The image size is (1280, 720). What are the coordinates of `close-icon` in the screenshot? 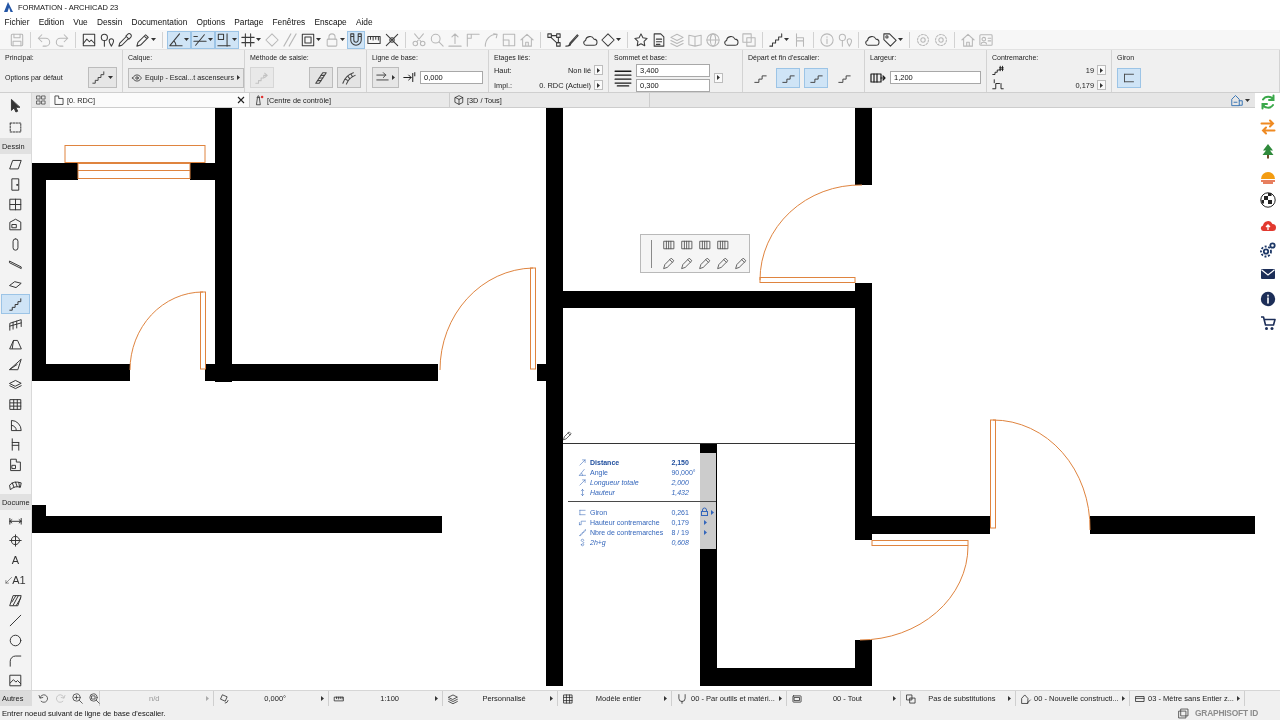 It's located at (241, 100).